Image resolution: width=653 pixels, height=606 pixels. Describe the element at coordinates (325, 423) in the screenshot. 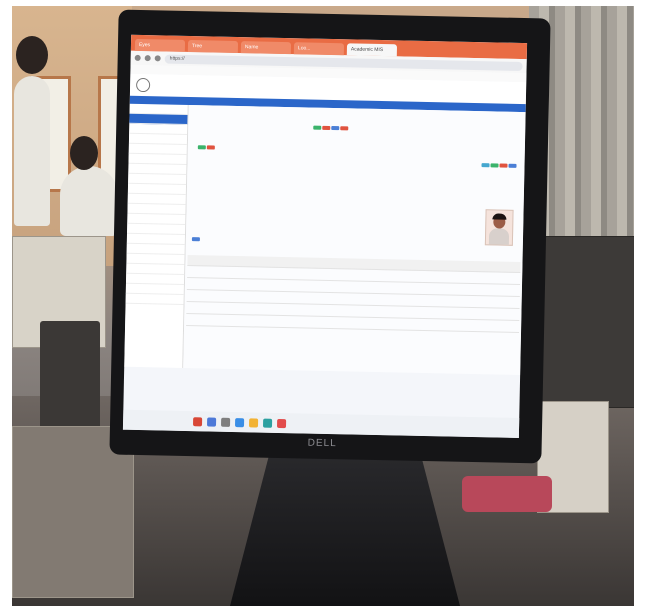

I see `taskbar` at that location.